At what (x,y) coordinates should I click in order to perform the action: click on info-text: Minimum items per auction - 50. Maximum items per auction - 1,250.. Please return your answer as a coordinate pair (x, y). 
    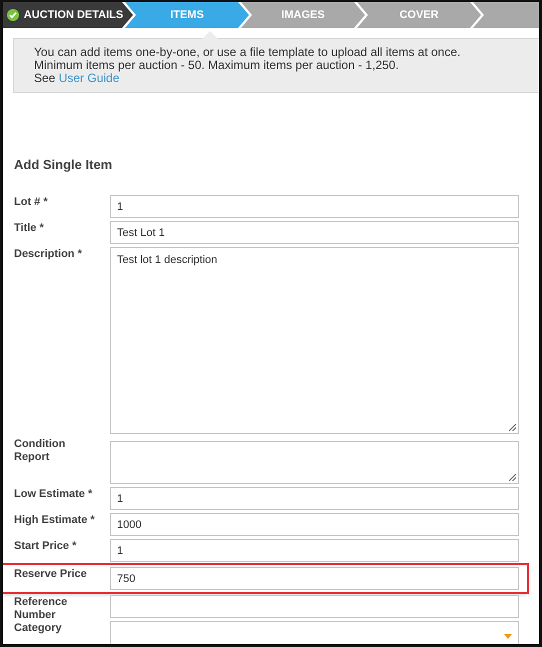
    Looking at the image, I should click on (217, 65).